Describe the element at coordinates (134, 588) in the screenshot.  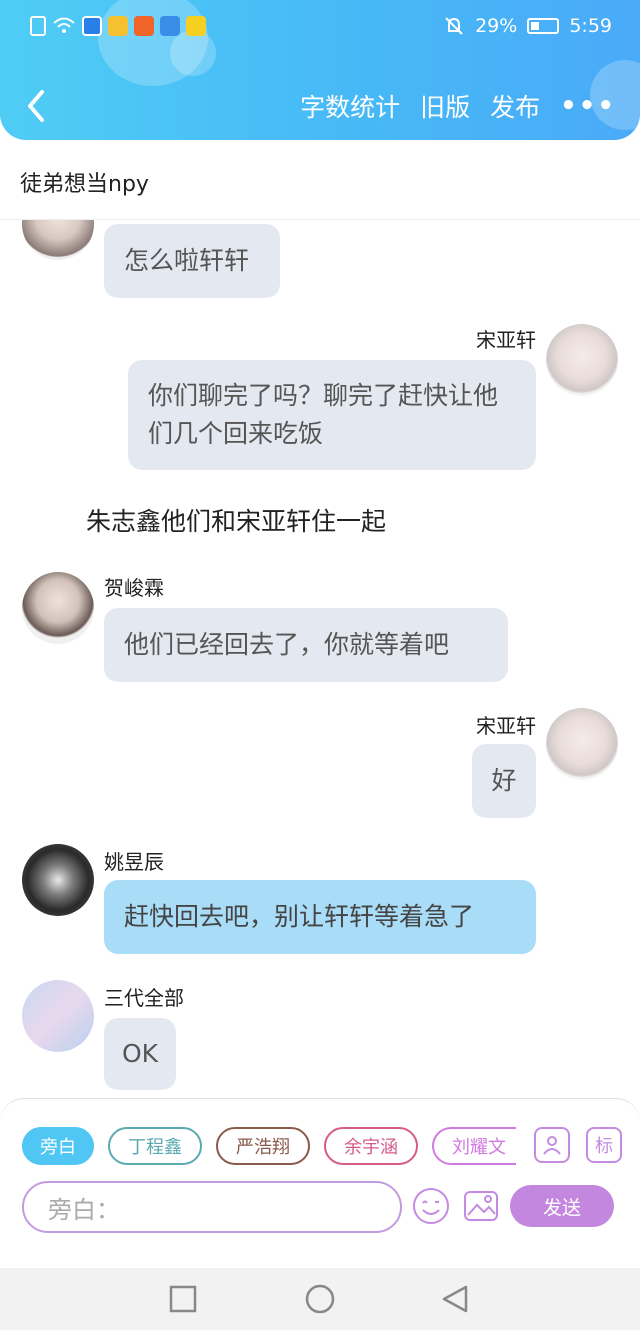
I see `speaker-name: 贺峻霖` at that location.